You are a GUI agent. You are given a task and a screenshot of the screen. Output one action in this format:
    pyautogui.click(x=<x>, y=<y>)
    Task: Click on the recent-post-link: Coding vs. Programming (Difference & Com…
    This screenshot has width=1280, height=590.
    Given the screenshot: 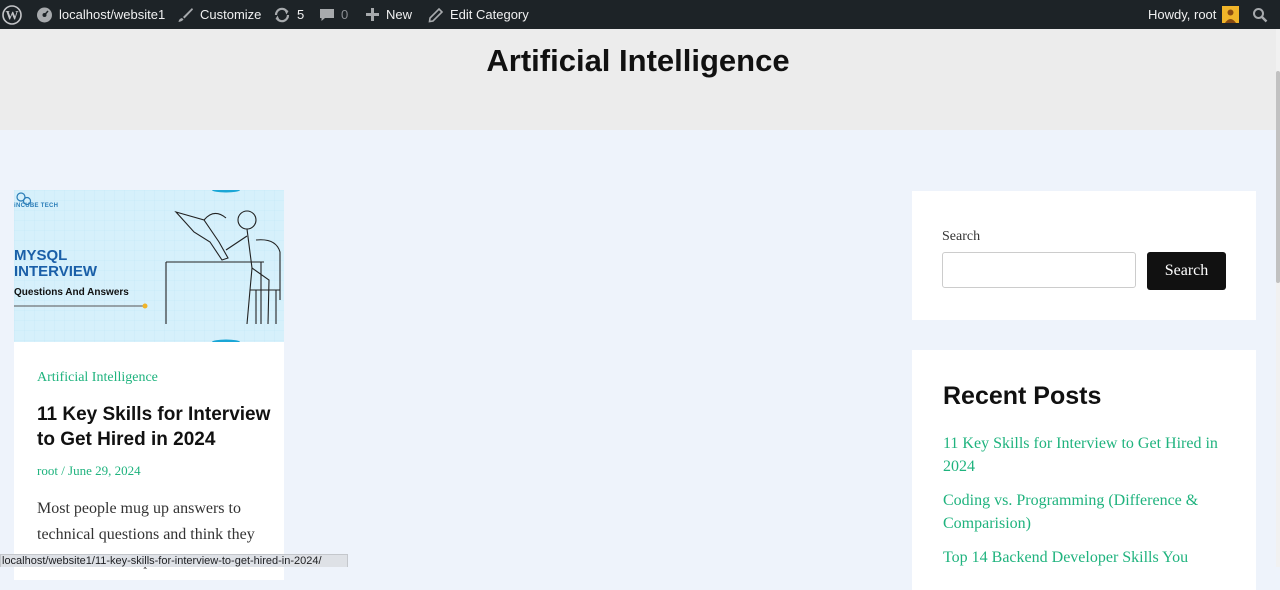 What is the action you would take?
    pyautogui.click(x=1083, y=512)
    